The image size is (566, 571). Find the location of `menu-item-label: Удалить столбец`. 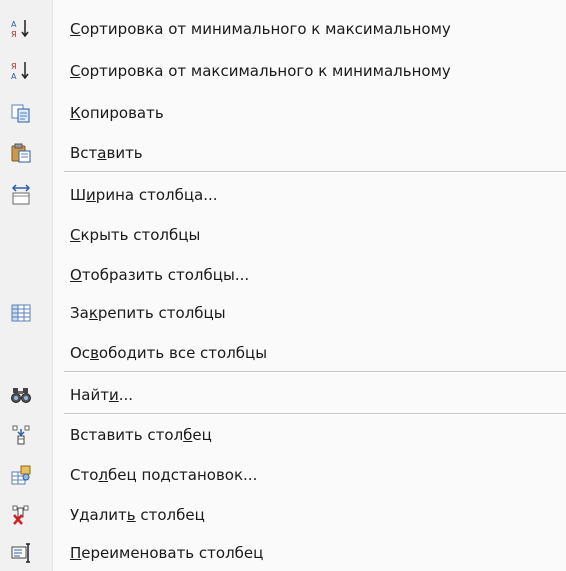

menu-item-label: Удалить столбец is located at coordinates (137, 515).